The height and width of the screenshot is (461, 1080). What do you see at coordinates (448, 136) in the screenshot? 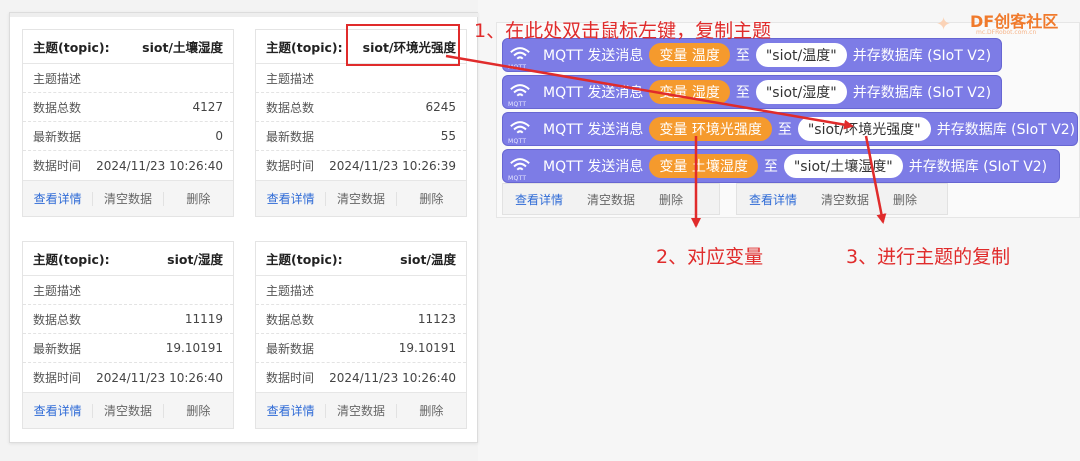
I see `latest-value: 55` at bounding box center [448, 136].